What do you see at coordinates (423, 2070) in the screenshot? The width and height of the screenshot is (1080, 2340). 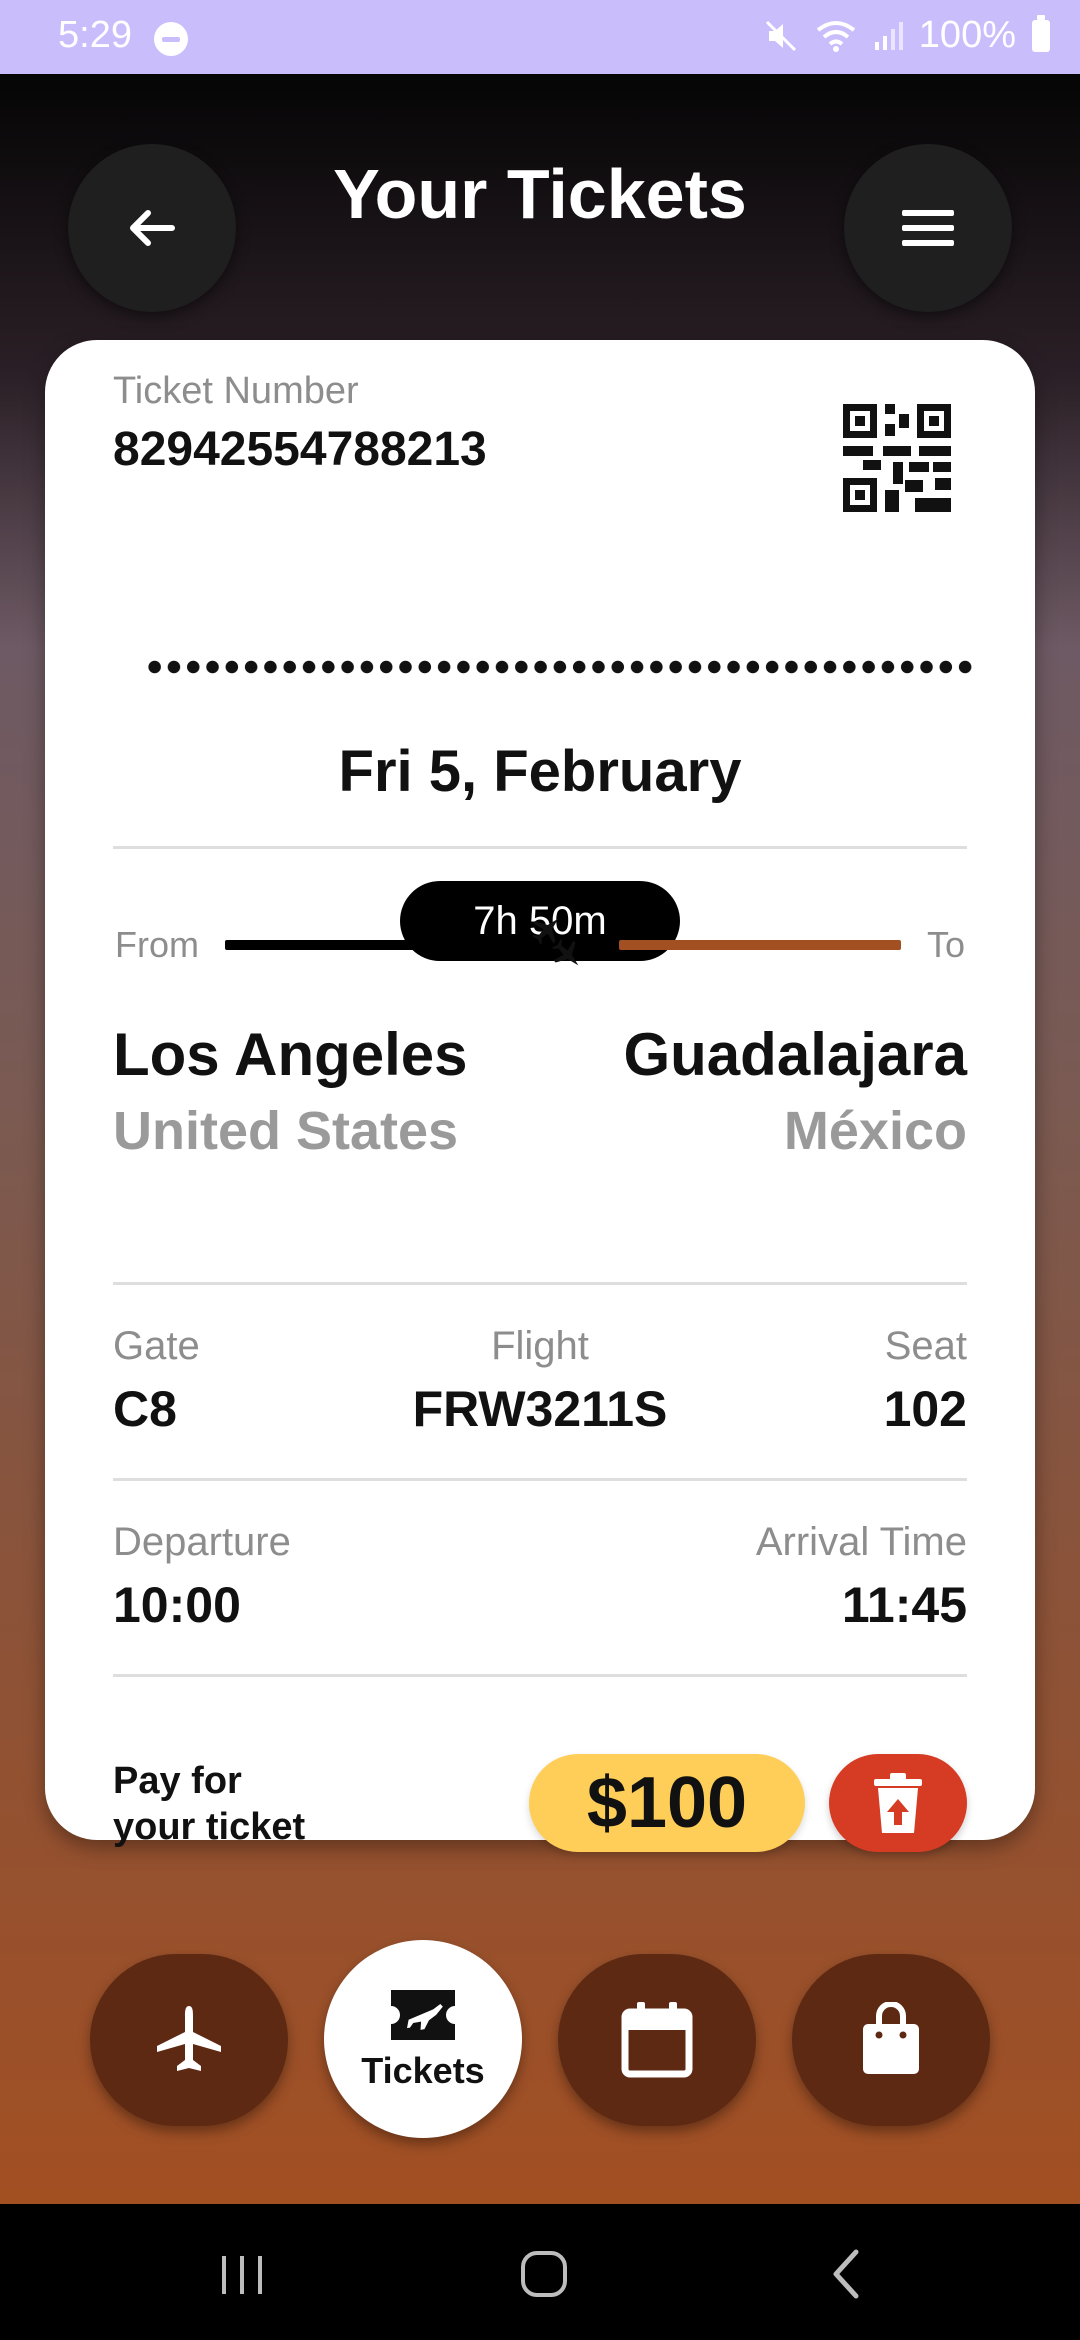 I see `nav-tickets-label: Tickets` at bounding box center [423, 2070].